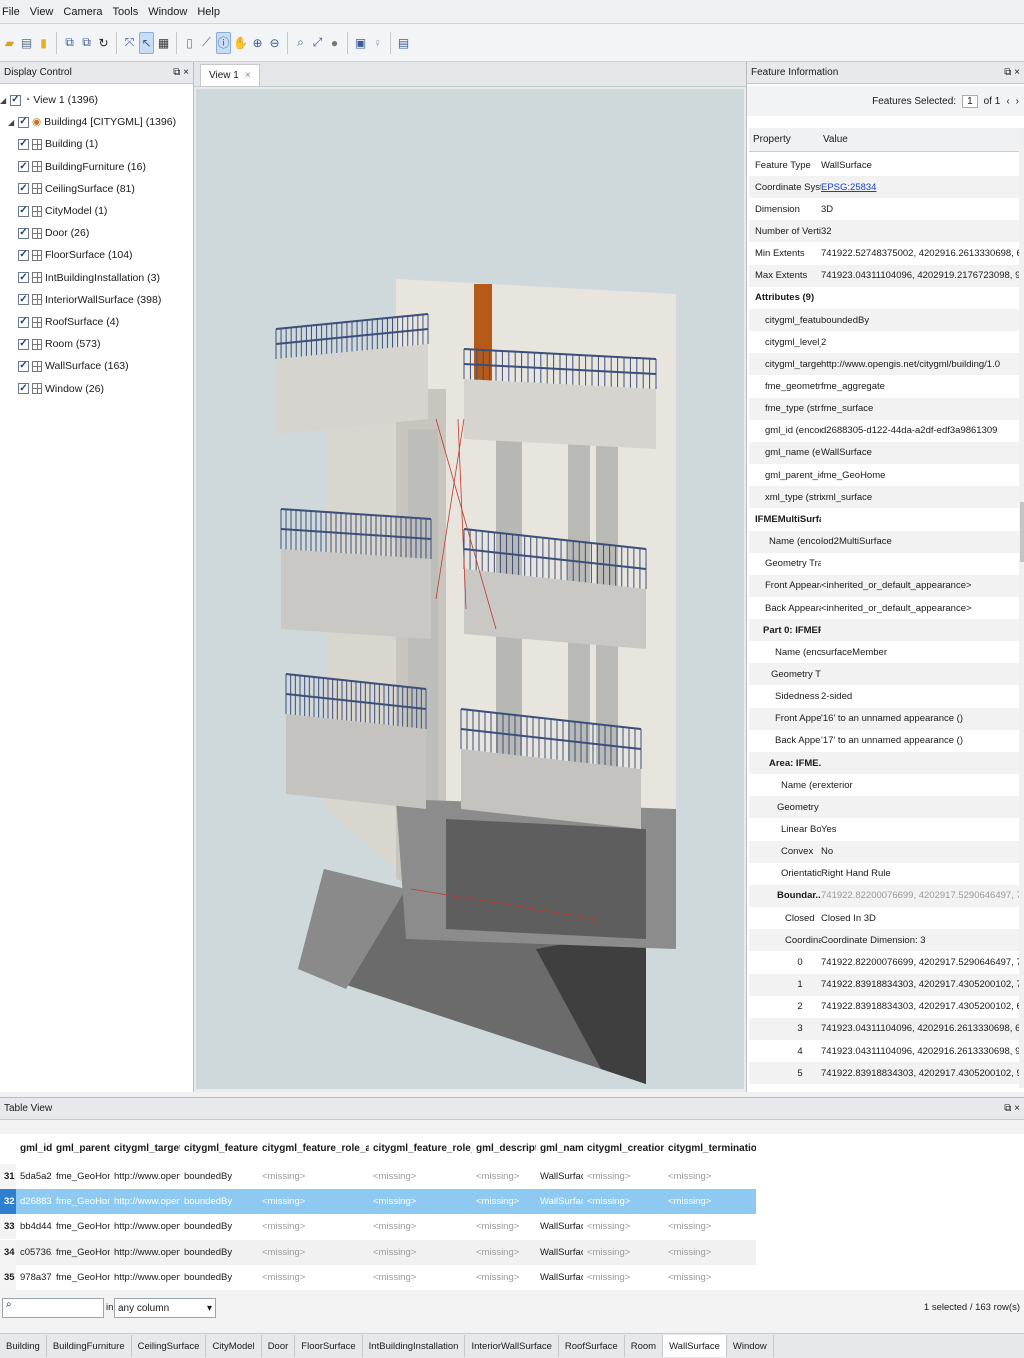  Describe the element at coordinates (163, 43) in the screenshot. I see `table-icon: ▦` at that location.